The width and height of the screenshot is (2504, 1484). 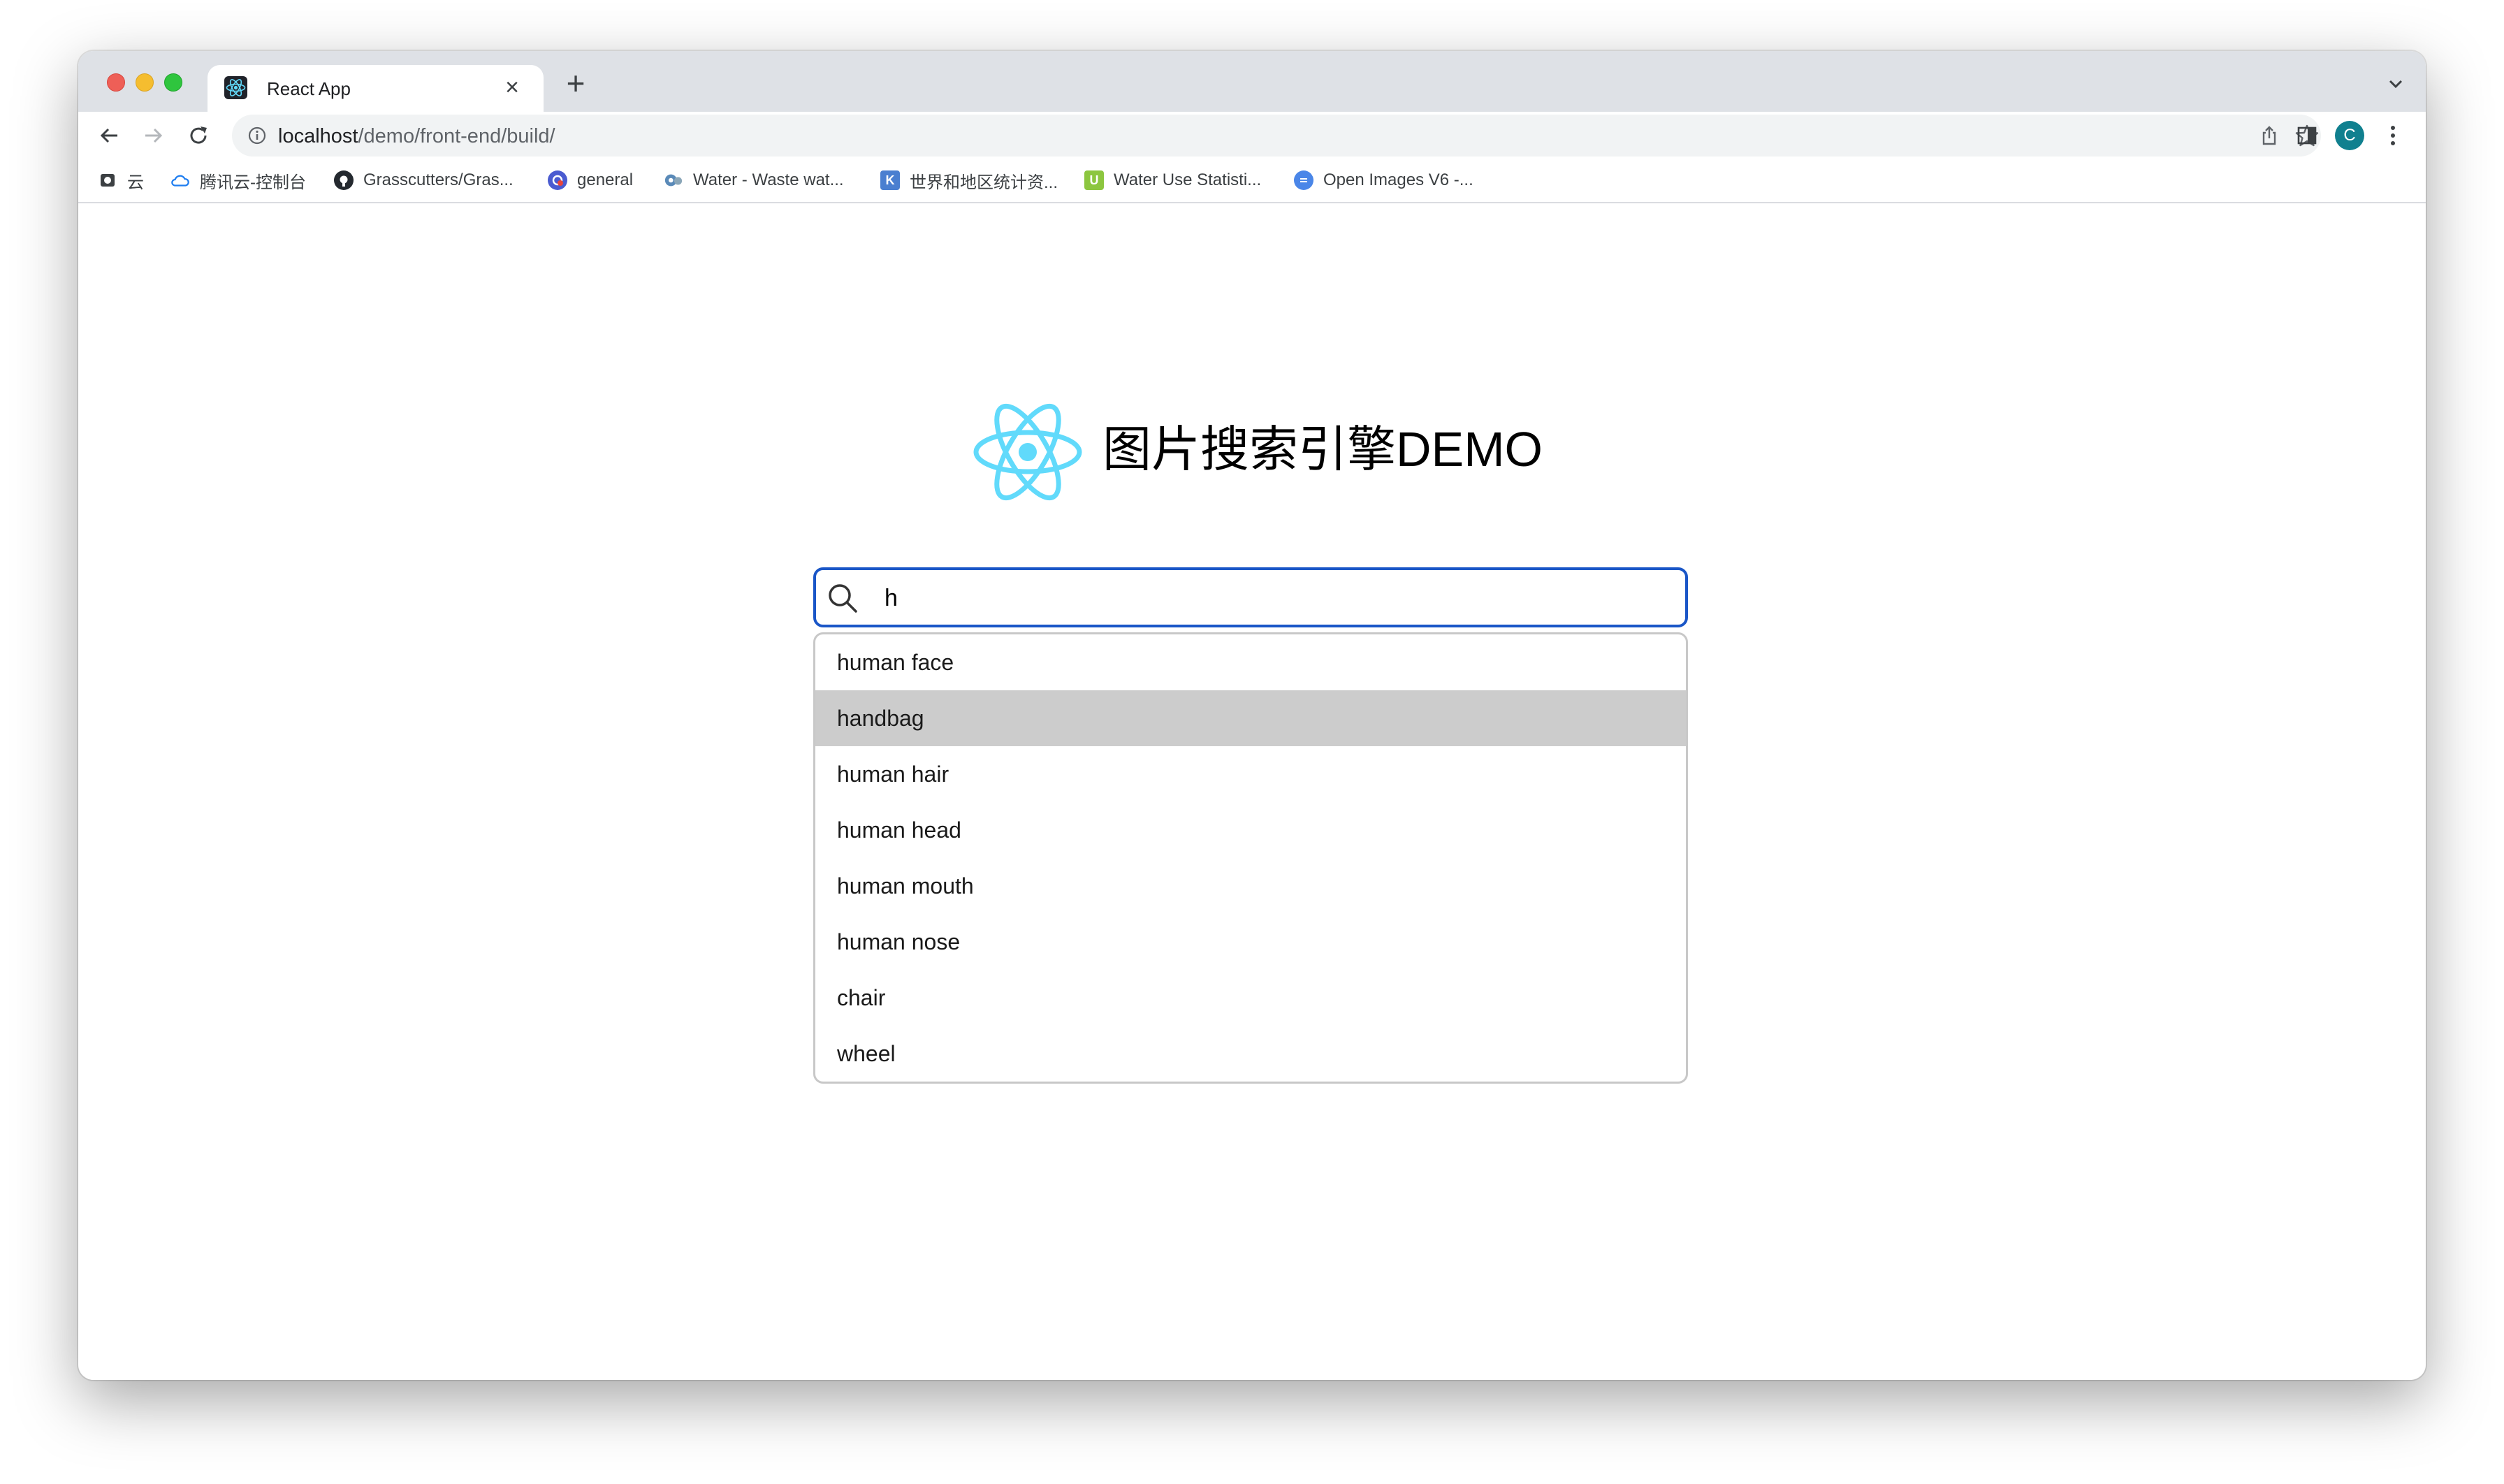 I want to click on k-icon: K, so click(x=890, y=180).